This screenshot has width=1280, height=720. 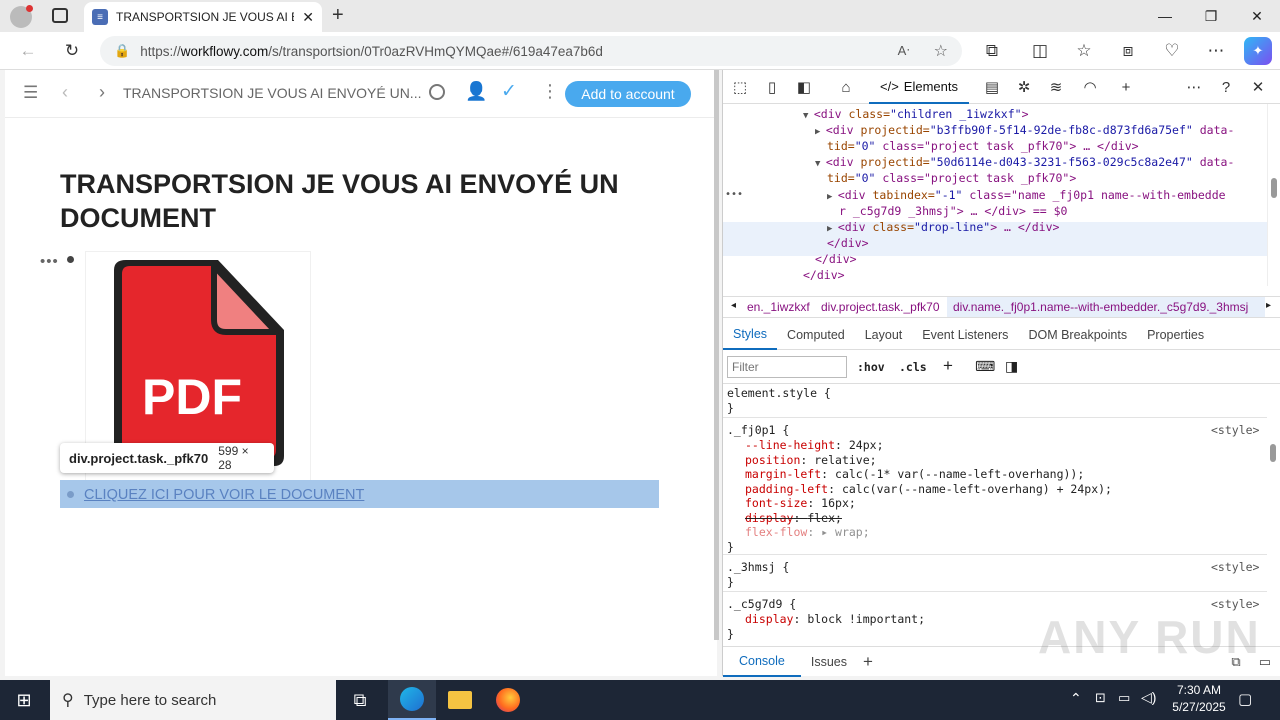 What do you see at coordinates (1128, 51) in the screenshot?
I see `collections-icon: ⧈` at bounding box center [1128, 51].